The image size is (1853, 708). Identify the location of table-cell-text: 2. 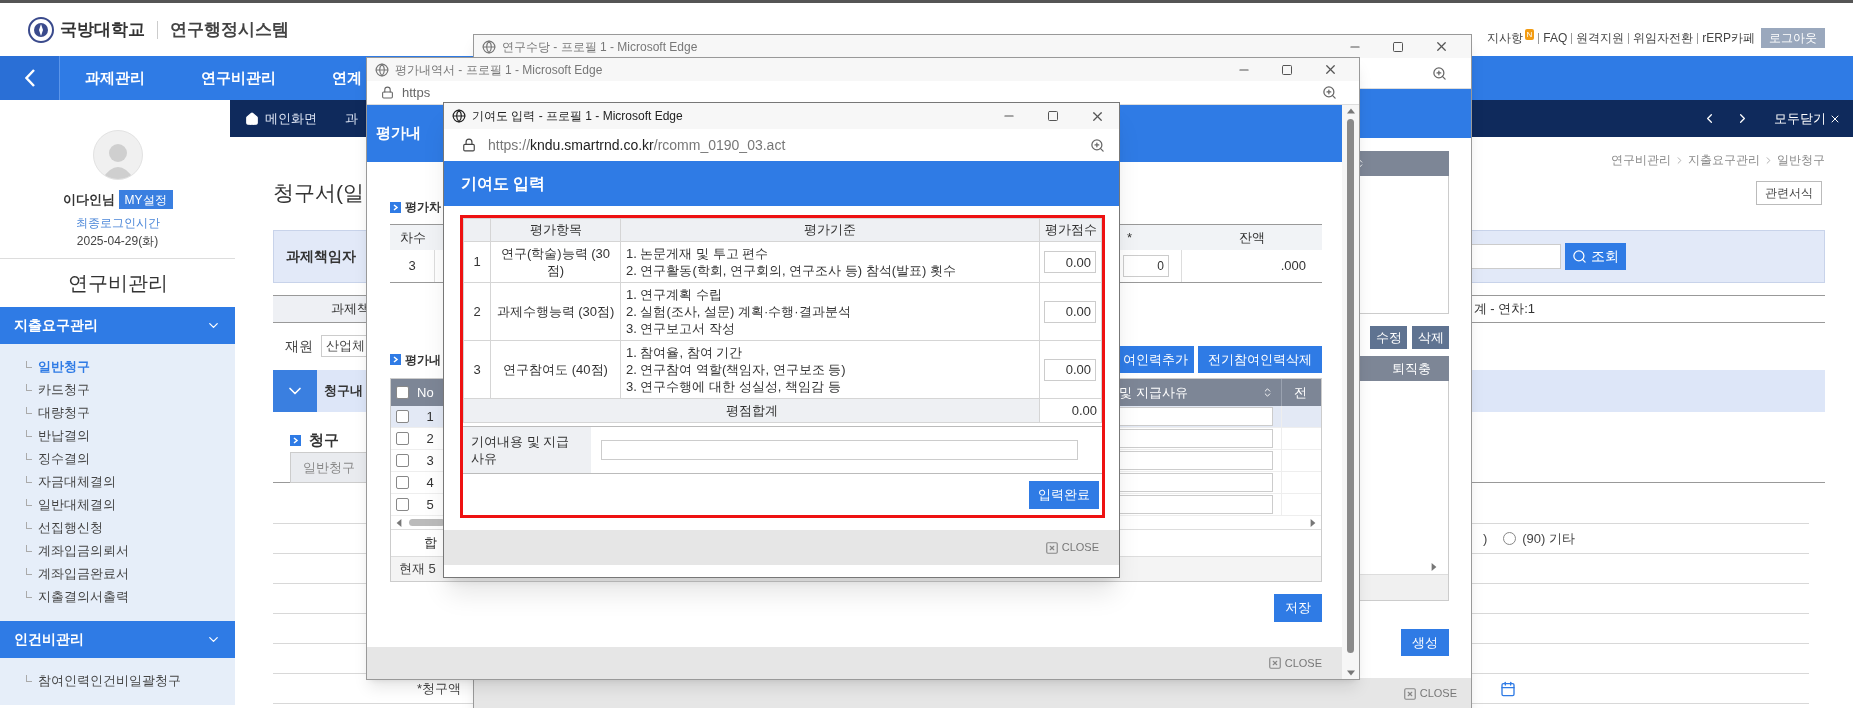
(430, 438).